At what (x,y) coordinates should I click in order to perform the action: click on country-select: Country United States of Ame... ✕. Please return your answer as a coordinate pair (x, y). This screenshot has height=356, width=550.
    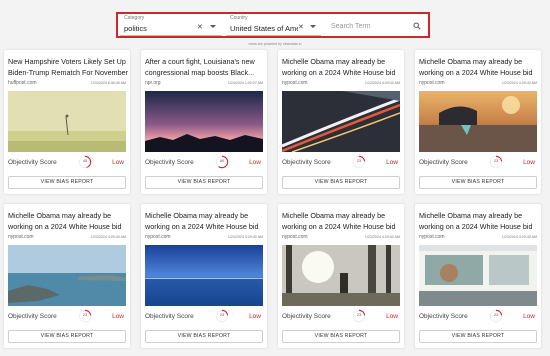
    Looking at the image, I should click on (273, 25).